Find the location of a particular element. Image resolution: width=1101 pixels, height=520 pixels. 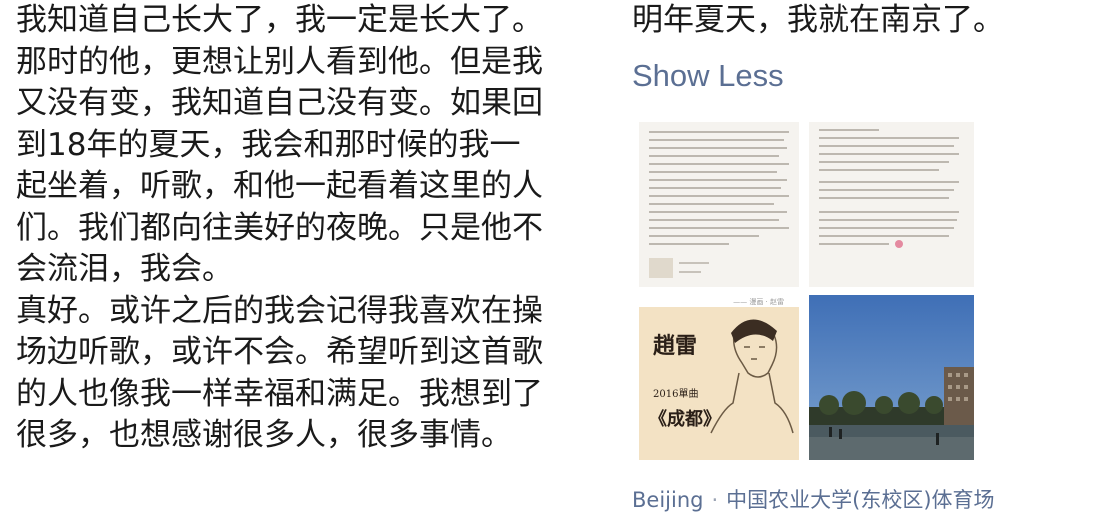

stadium-photo-graphic is located at coordinates (891, 377).